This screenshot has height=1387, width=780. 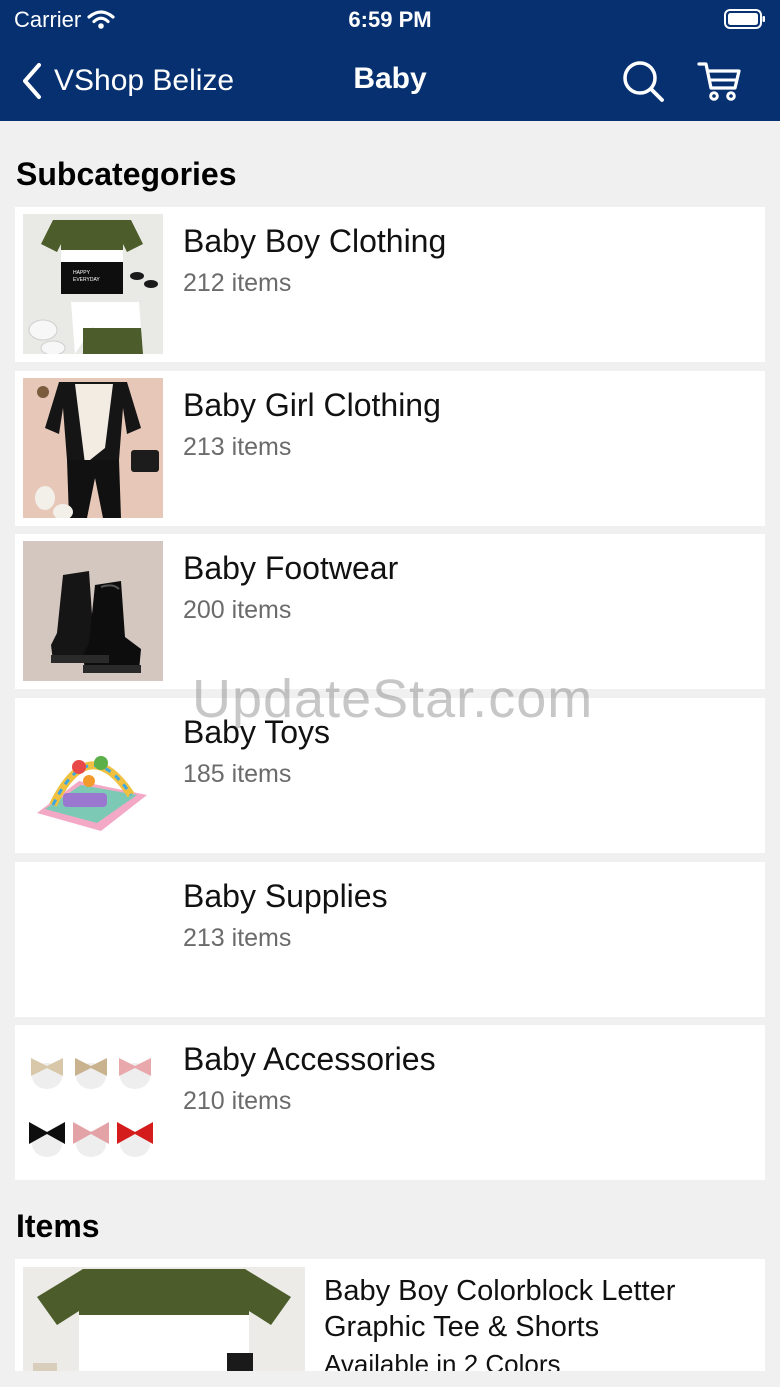 What do you see at coordinates (643, 81) in the screenshot?
I see `search-icon` at bounding box center [643, 81].